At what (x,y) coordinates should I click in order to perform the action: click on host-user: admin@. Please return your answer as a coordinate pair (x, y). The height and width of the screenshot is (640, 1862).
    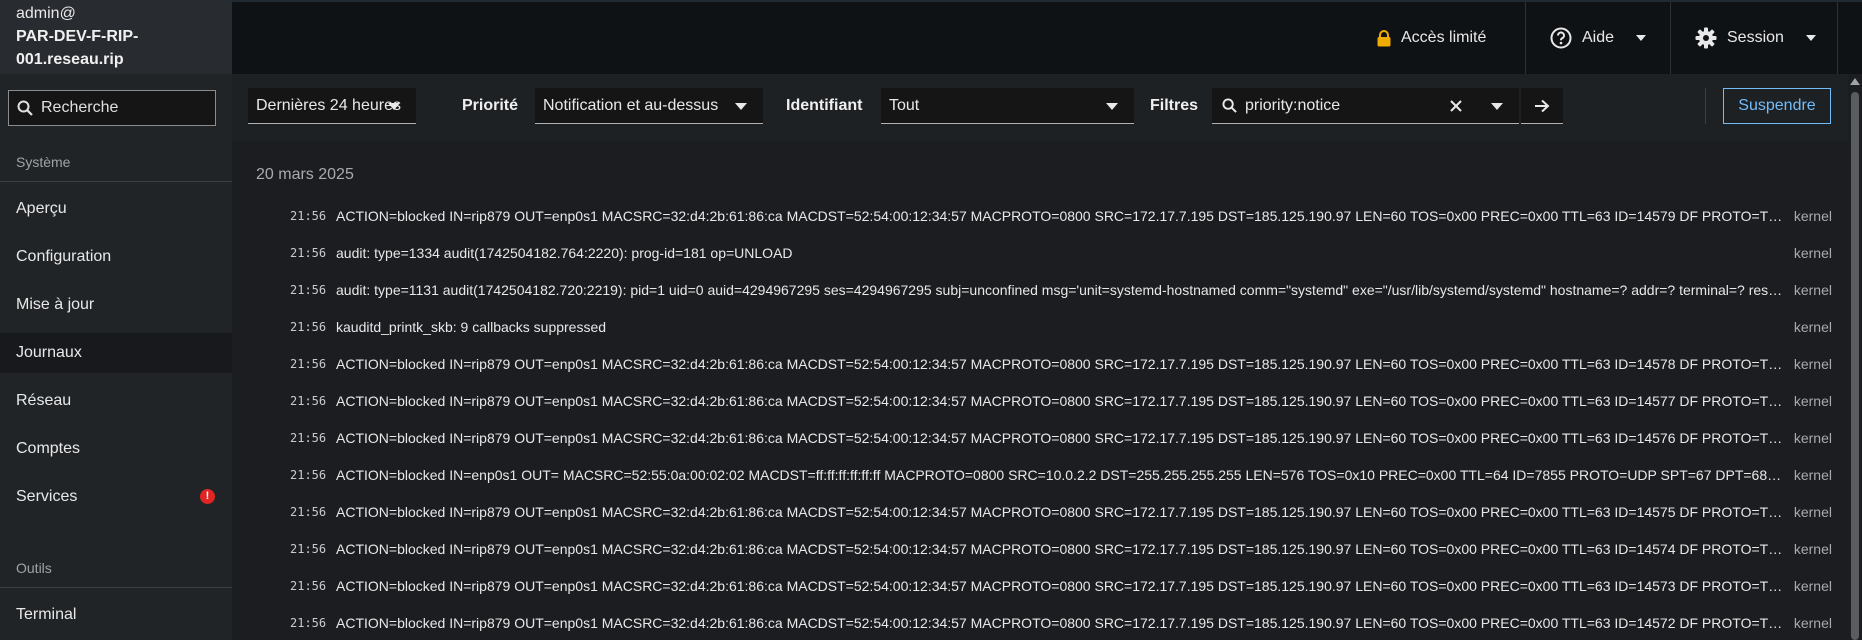
    Looking at the image, I should click on (46, 13).